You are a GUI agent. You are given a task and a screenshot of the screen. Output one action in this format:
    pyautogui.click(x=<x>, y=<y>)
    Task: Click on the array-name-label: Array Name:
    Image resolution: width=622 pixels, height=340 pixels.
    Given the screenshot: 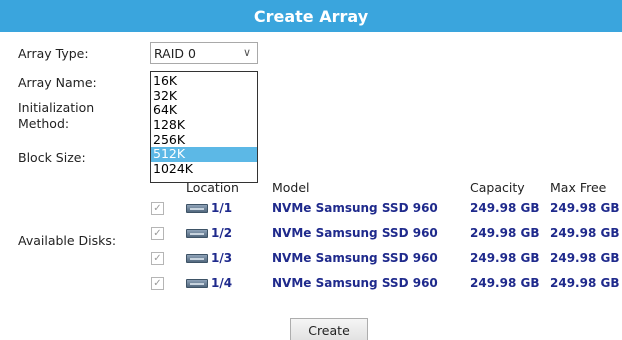 What is the action you would take?
    pyautogui.click(x=57, y=82)
    